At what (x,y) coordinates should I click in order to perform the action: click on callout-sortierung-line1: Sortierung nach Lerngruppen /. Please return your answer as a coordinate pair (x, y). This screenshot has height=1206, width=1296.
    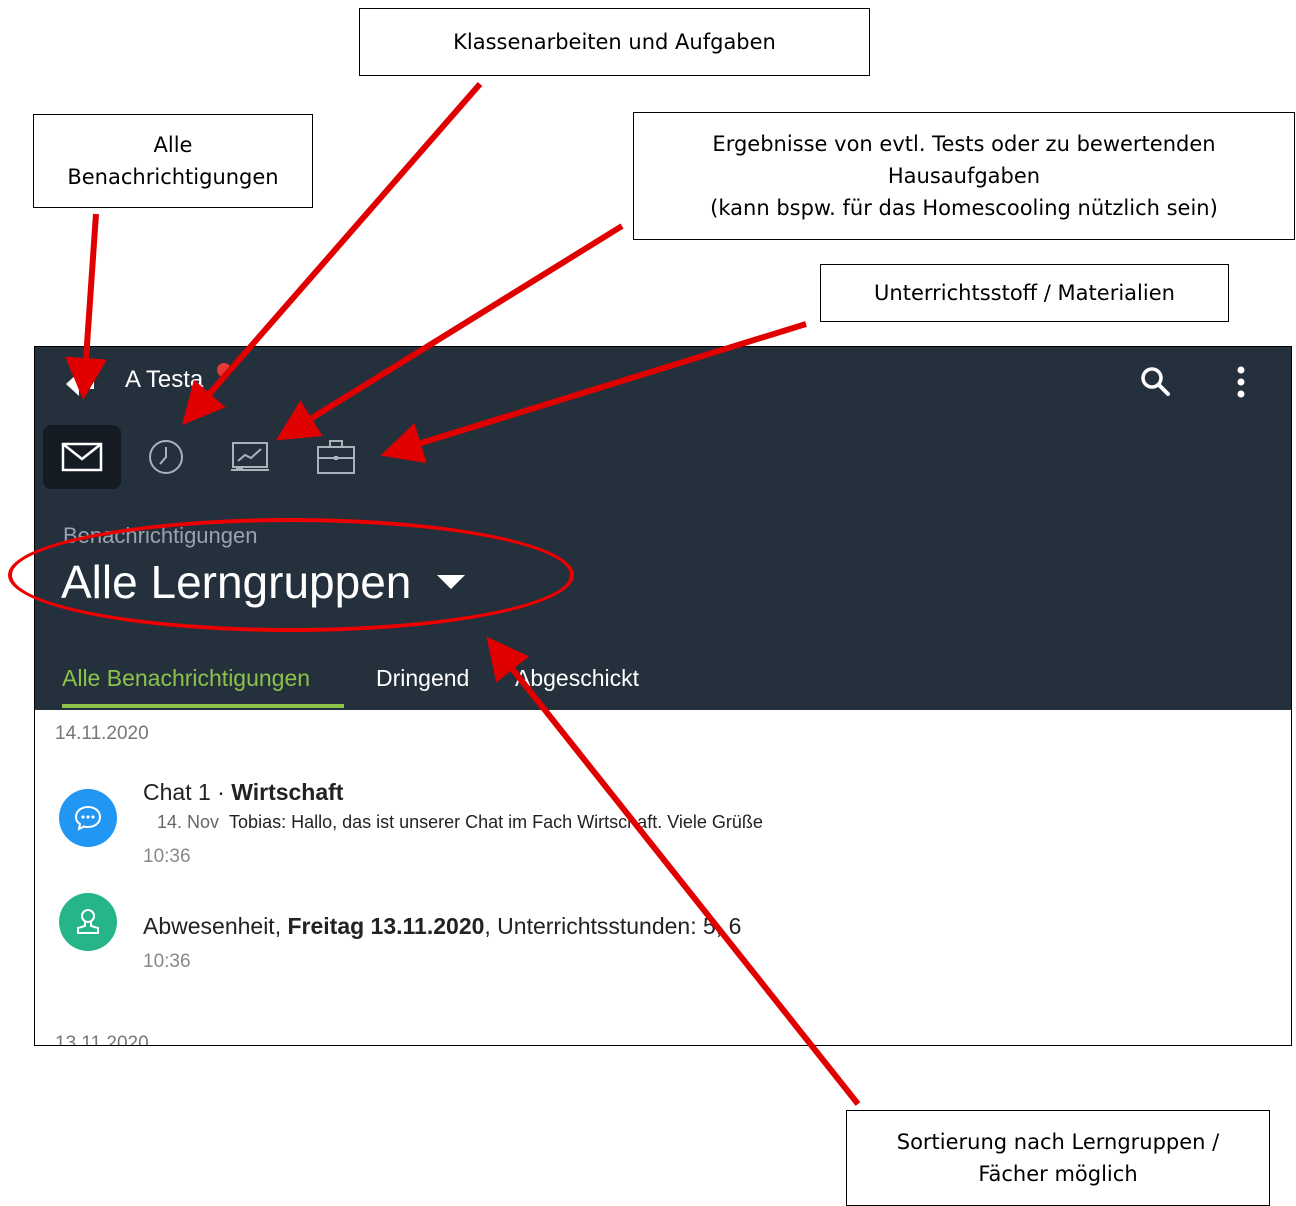
    Looking at the image, I should click on (1058, 1142).